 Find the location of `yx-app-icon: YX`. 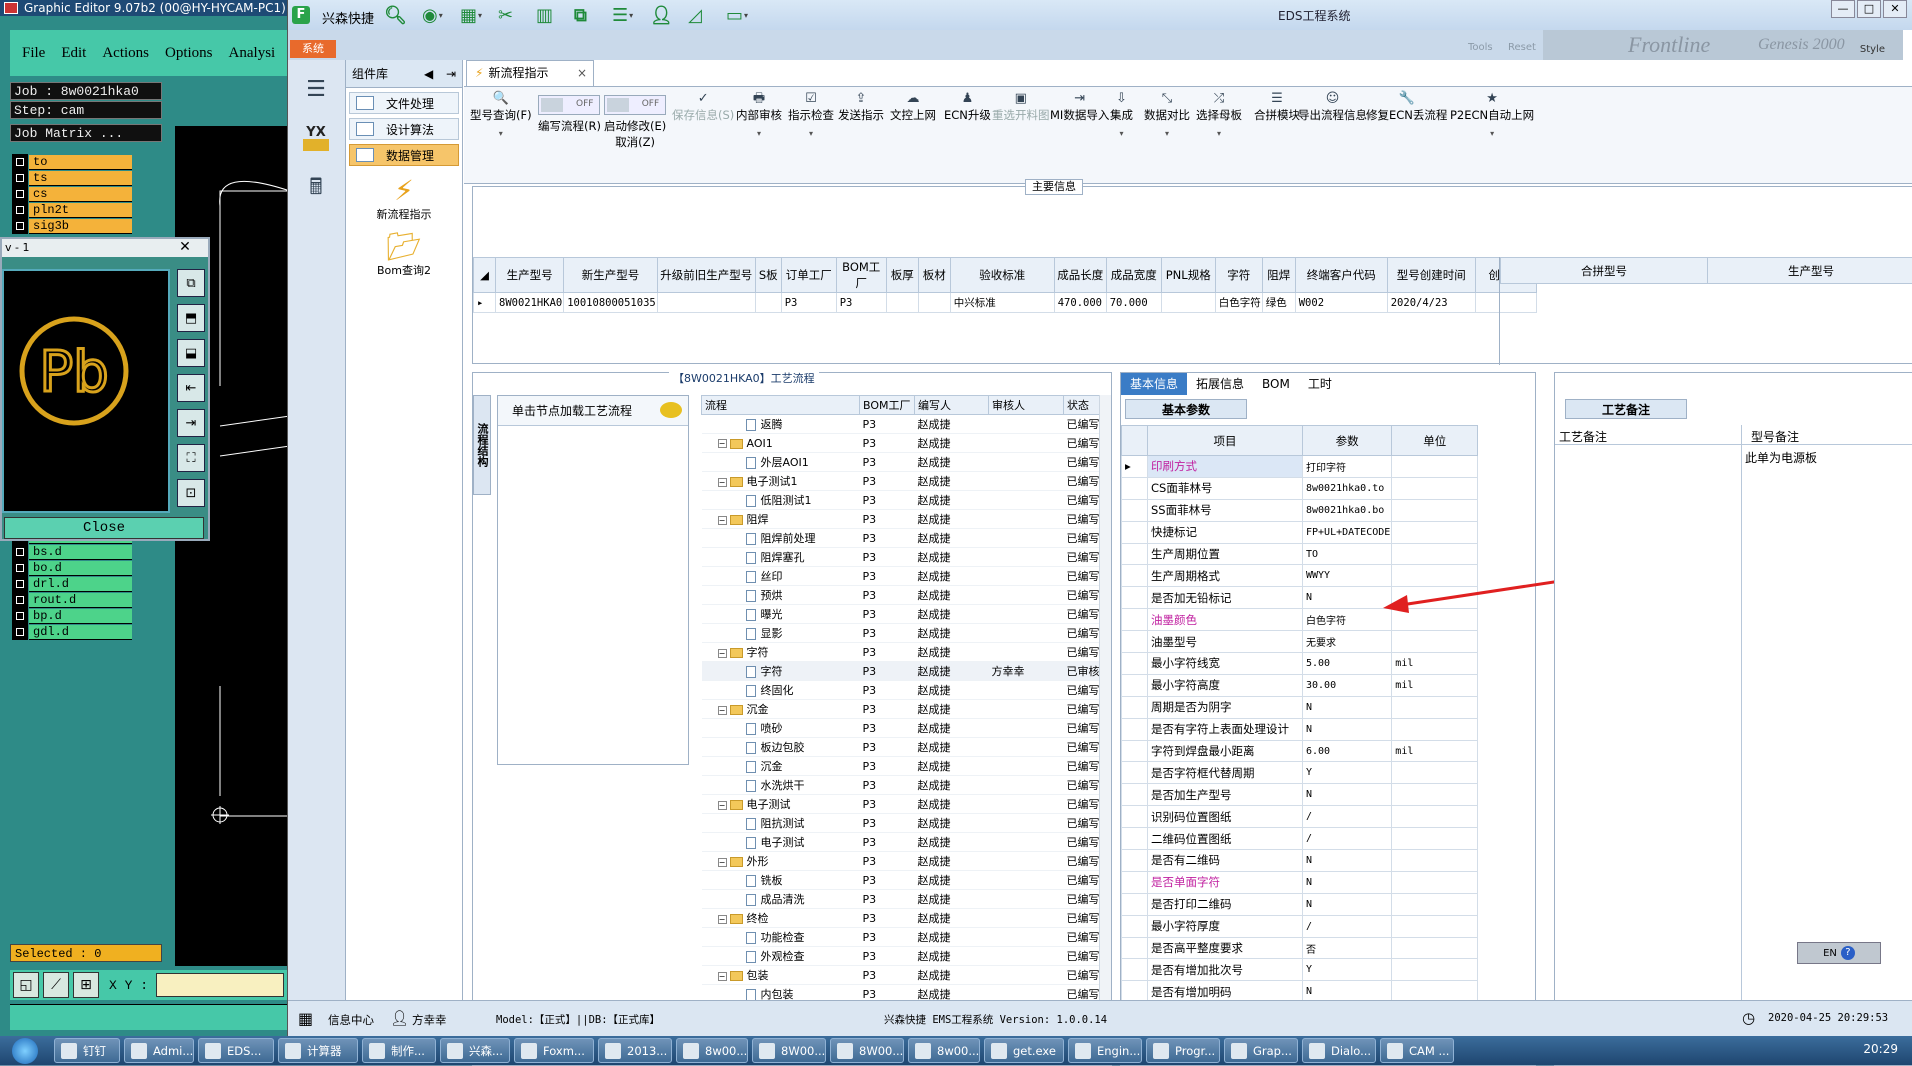

yx-app-icon: YX is located at coordinates (316, 139).